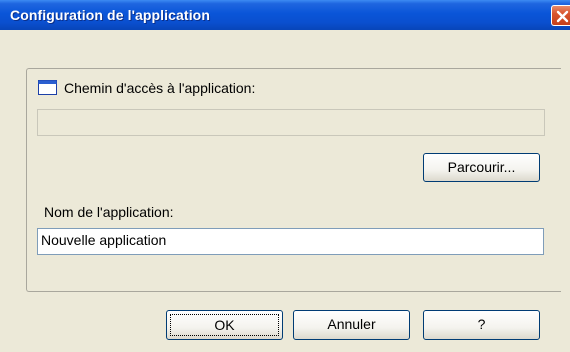 Image resolution: width=570 pixels, height=352 pixels. What do you see at coordinates (47, 87) in the screenshot?
I see `window-icon` at bounding box center [47, 87].